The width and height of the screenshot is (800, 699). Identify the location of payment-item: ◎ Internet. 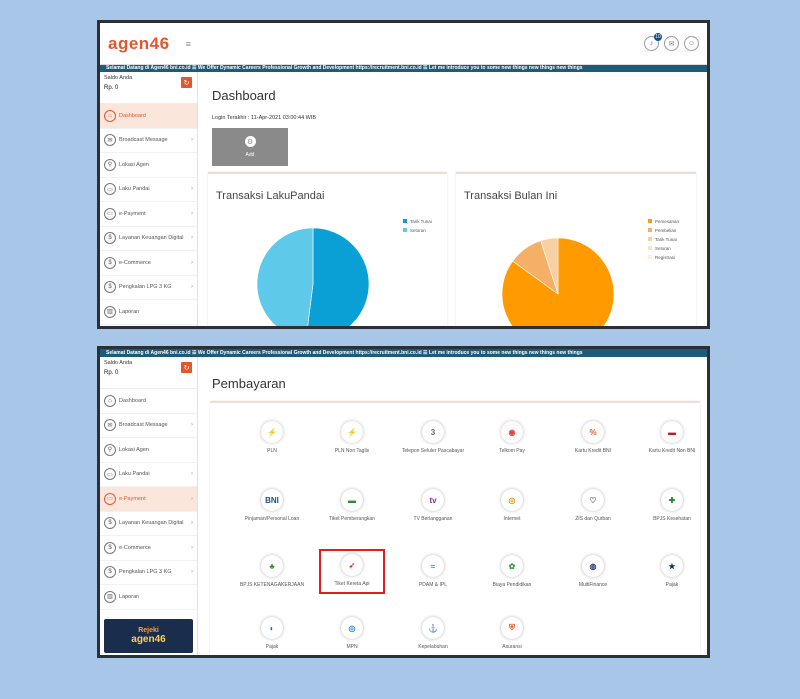
(512, 506).